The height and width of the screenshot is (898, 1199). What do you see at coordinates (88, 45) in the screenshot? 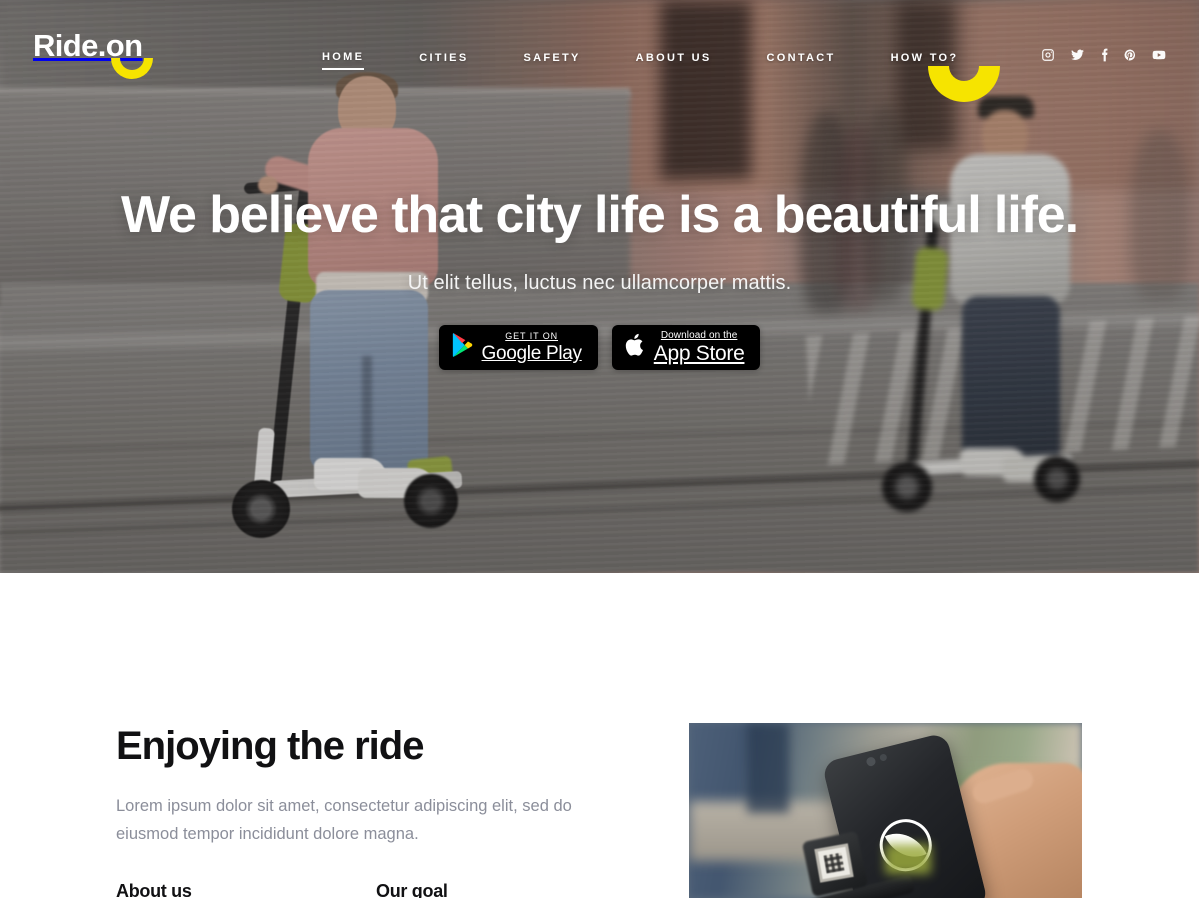
I see `logo-text: Ride.on` at bounding box center [88, 45].